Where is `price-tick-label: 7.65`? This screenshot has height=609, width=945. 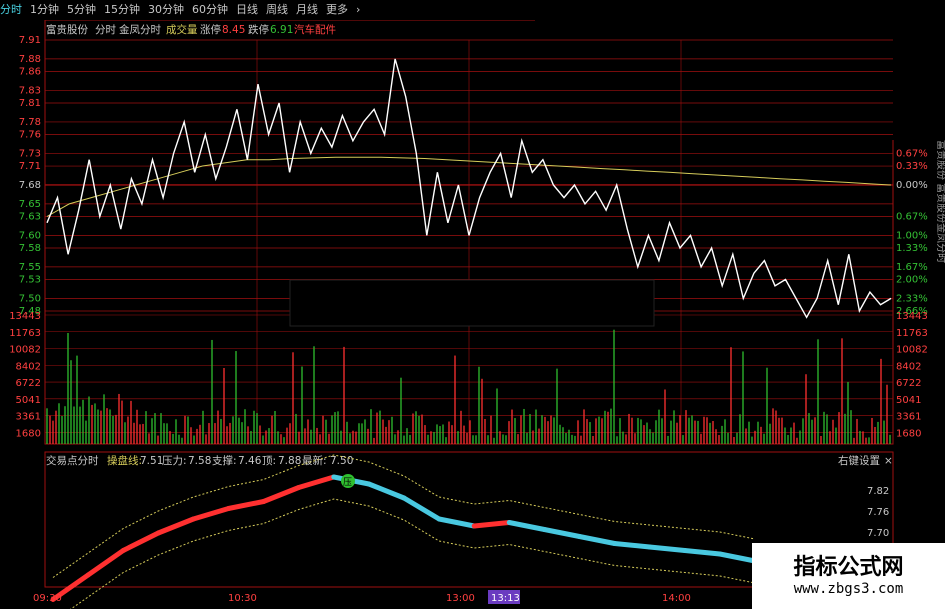 price-tick-label: 7.65 is located at coordinates (30, 204).